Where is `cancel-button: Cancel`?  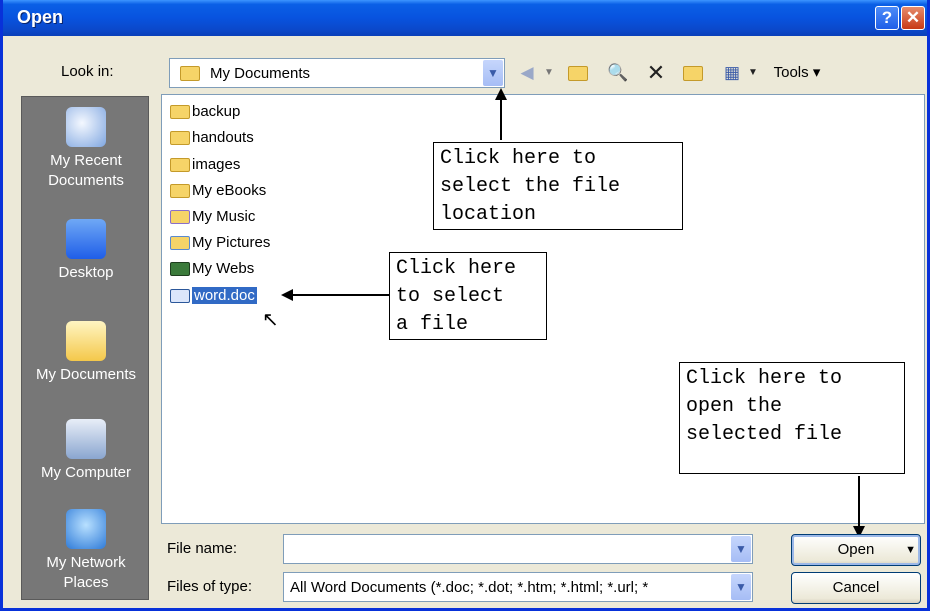
cancel-button: Cancel is located at coordinates (856, 588).